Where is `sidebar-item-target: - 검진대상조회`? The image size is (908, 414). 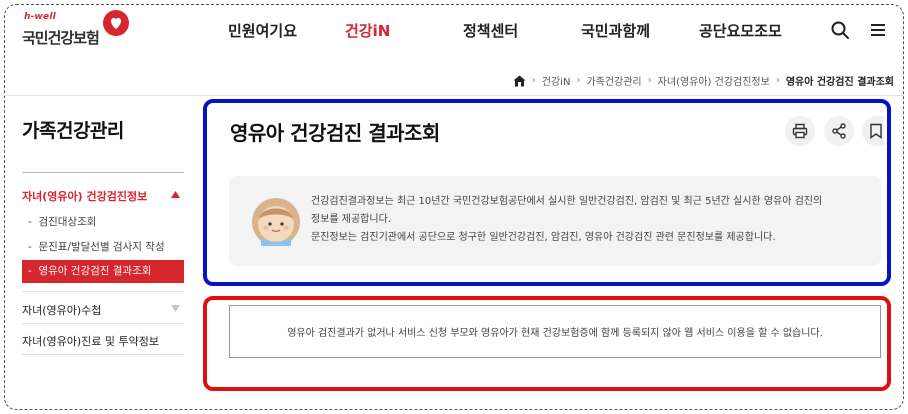
sidebar-item-target: - 검진대상조회 is located at coordinates (103, 221).